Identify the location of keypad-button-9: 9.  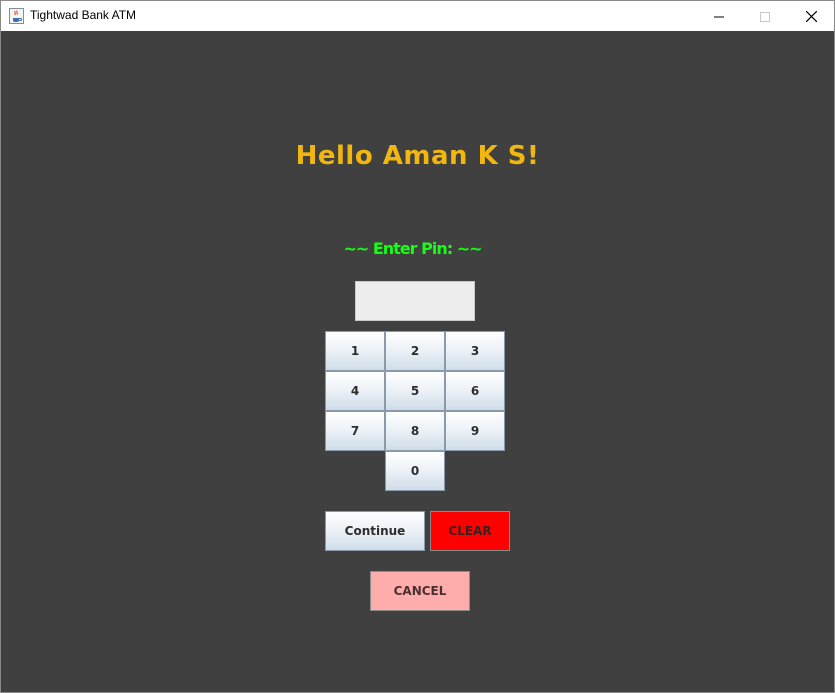
(475, 431).